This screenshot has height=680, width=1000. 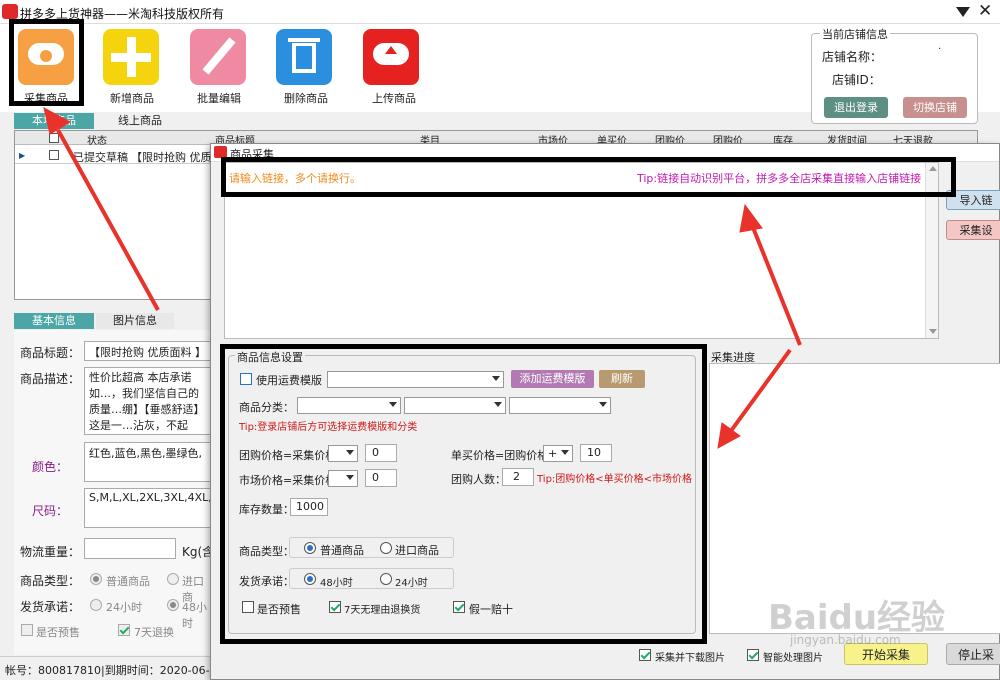 What do you see at coordinates (751, 218) in the screenshot?
I see `arrow-head-link` at bounding box center [751, 218].